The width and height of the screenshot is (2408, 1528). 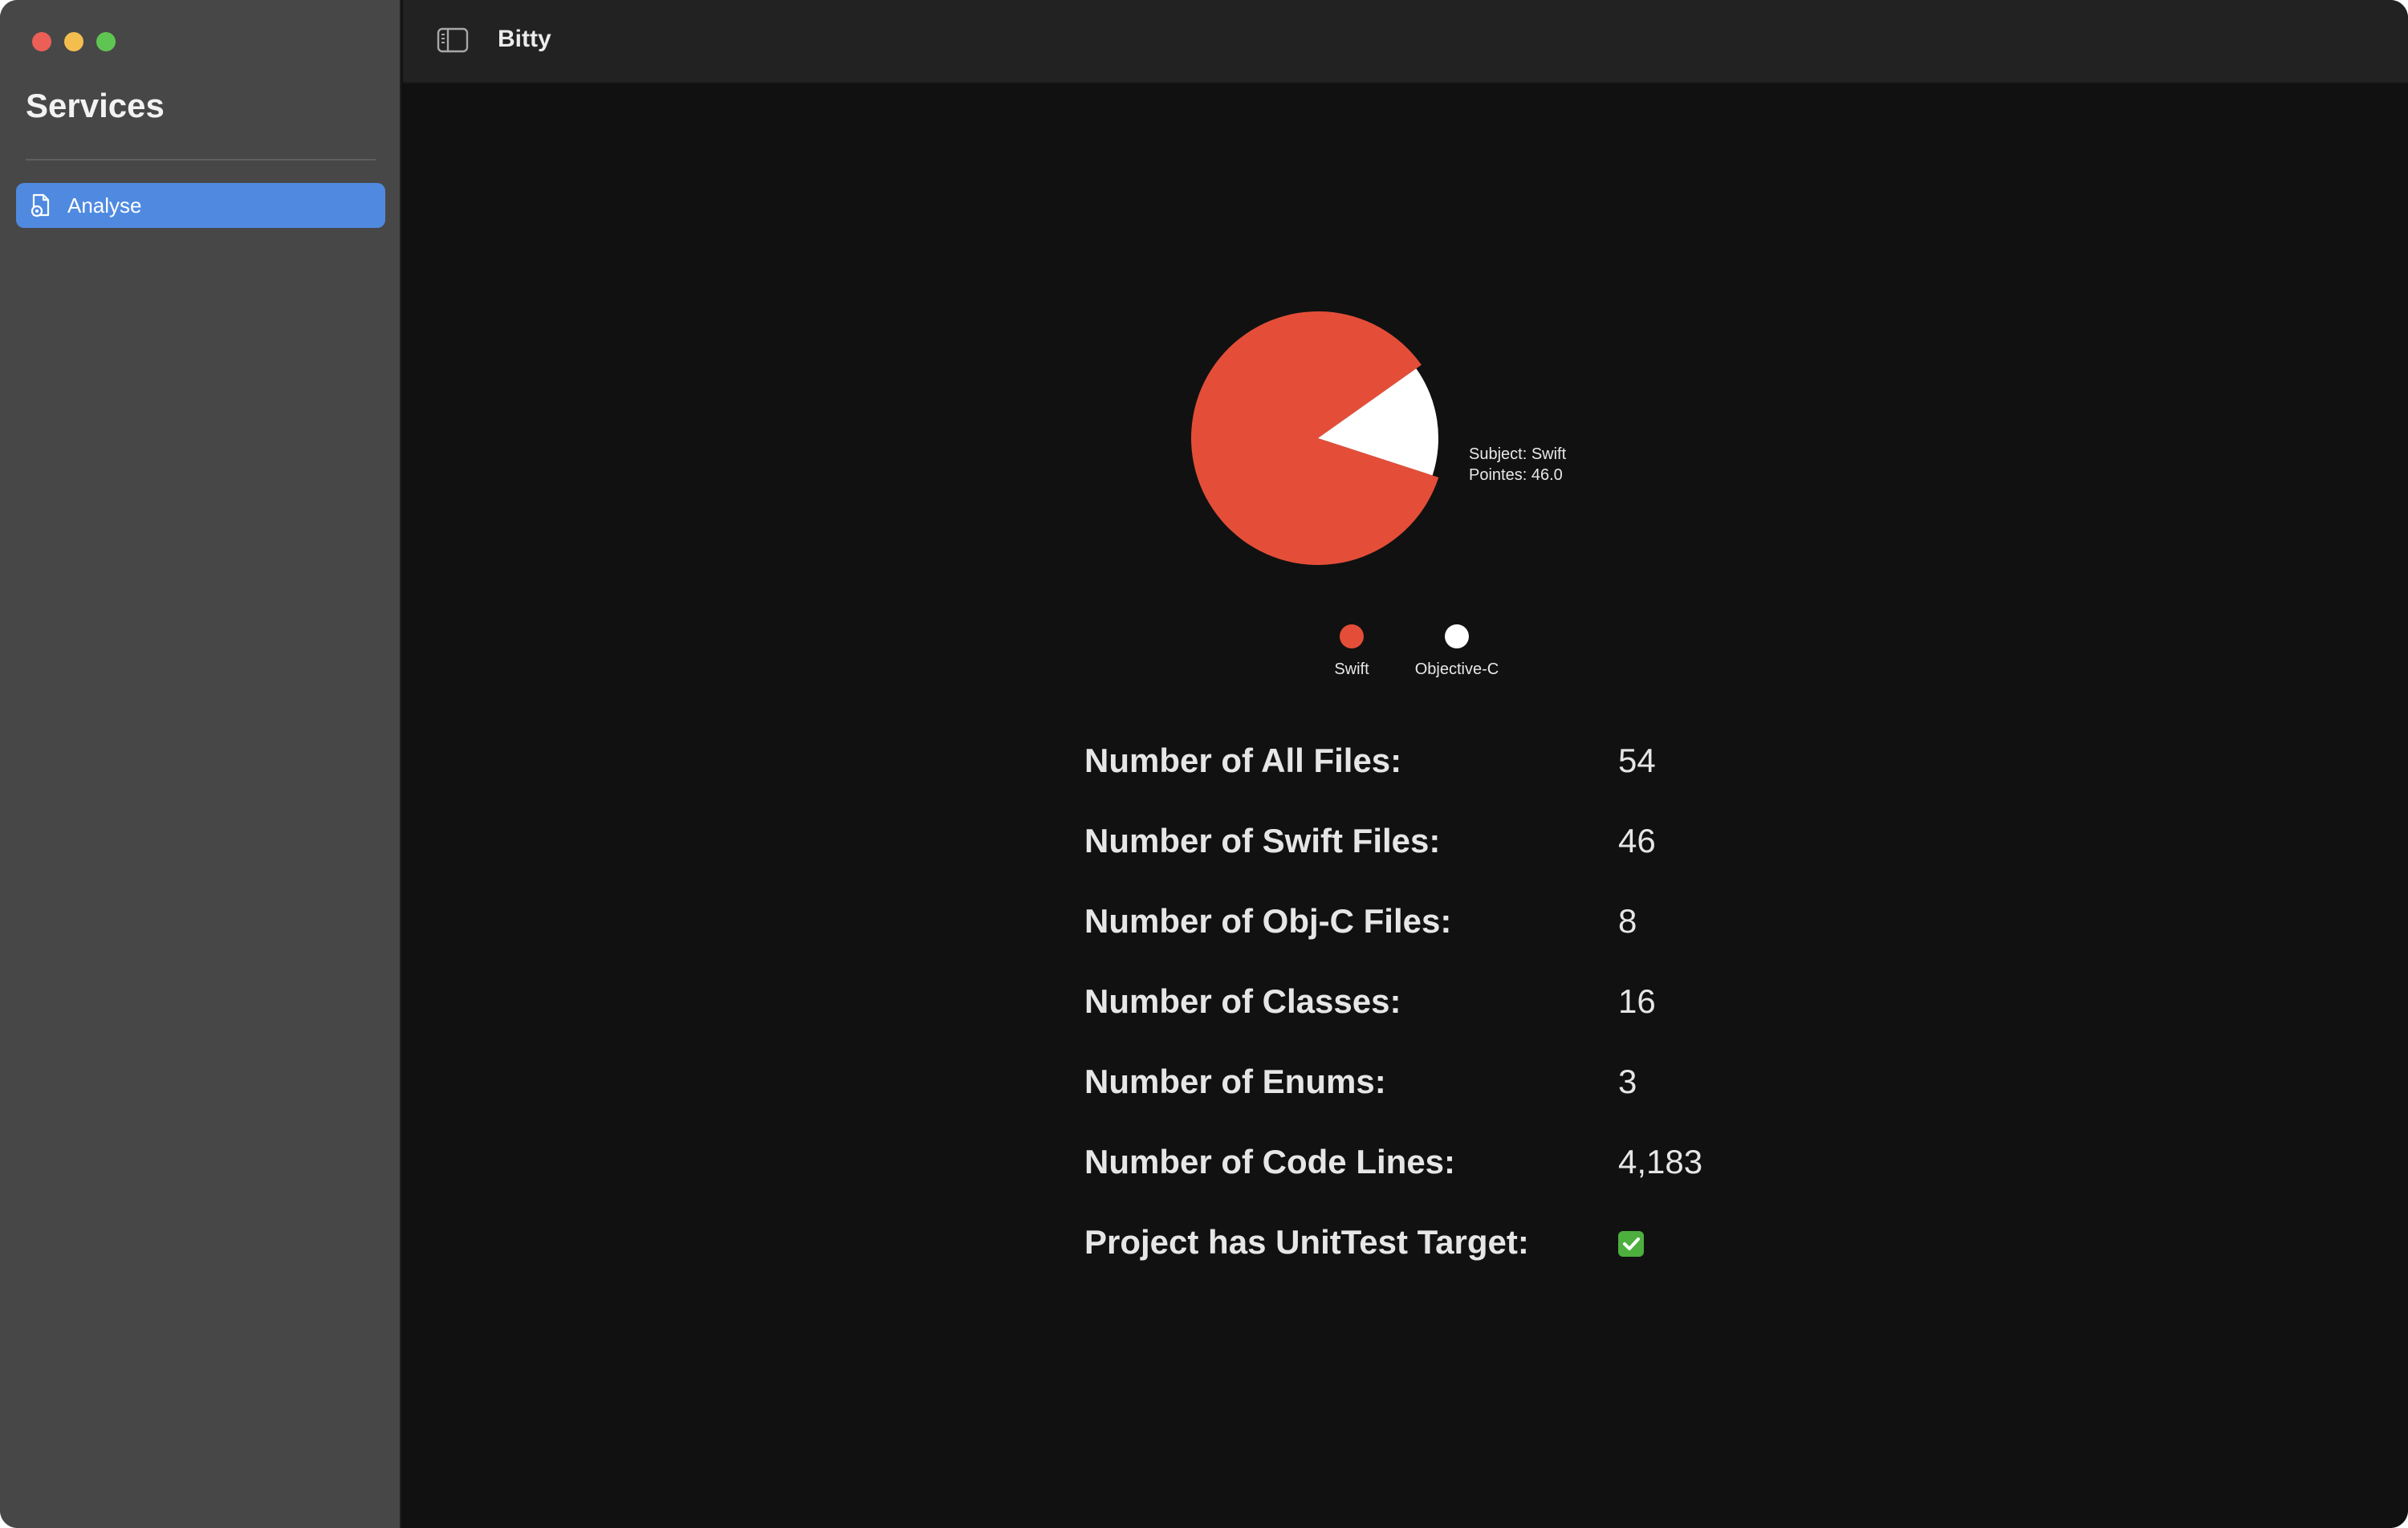 I want to click on stat-label: Number of Enums:, so click(x=1235, y=1082).